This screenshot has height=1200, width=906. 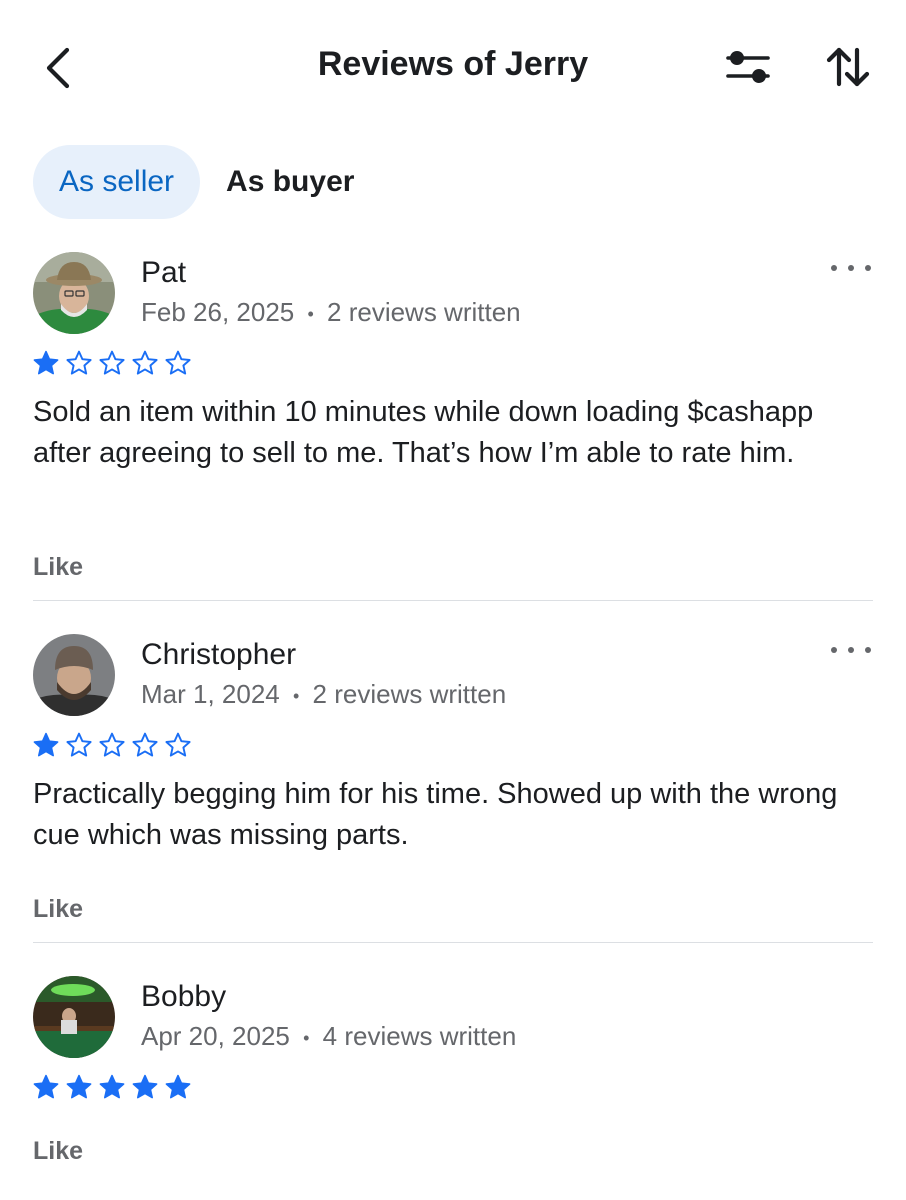 I want to click on sliders-icon, so click(x=748, y=67).